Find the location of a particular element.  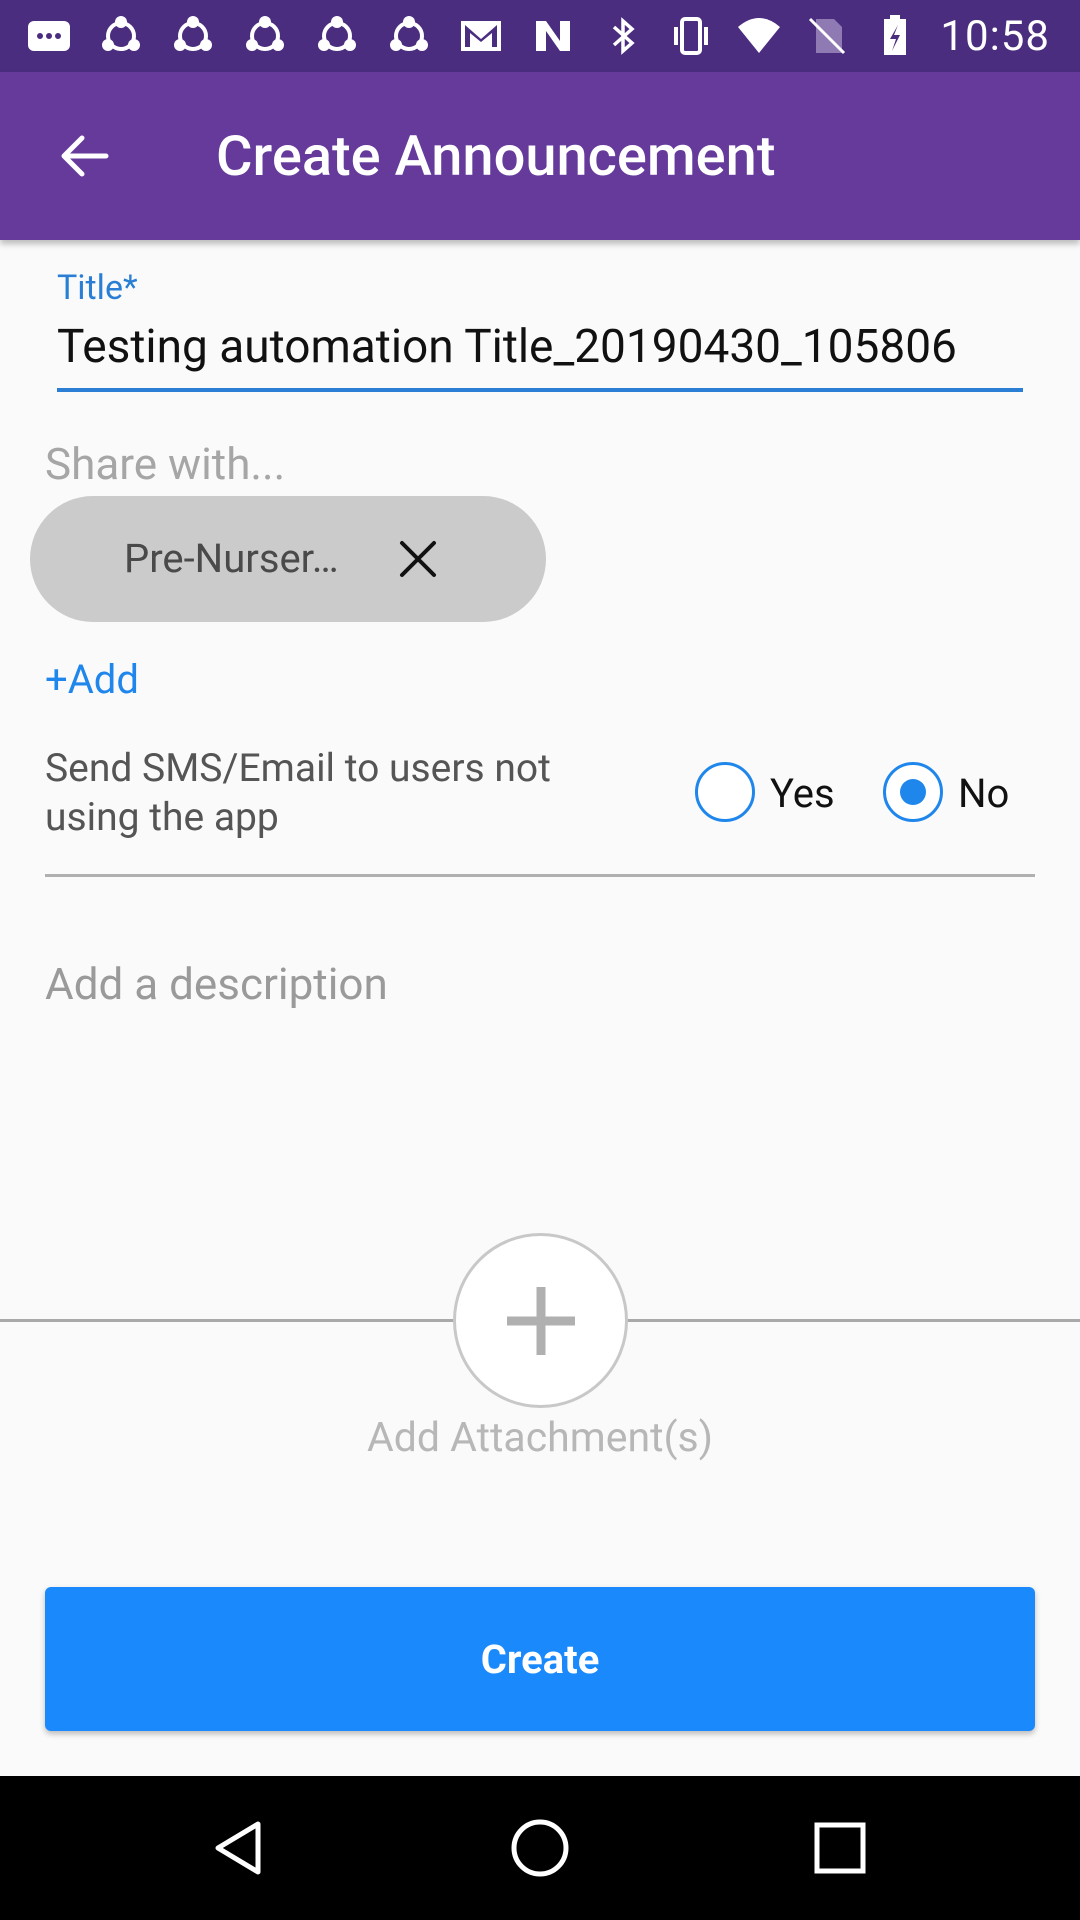

app-bar: Create Announcement is located at coordinates (540, 156).